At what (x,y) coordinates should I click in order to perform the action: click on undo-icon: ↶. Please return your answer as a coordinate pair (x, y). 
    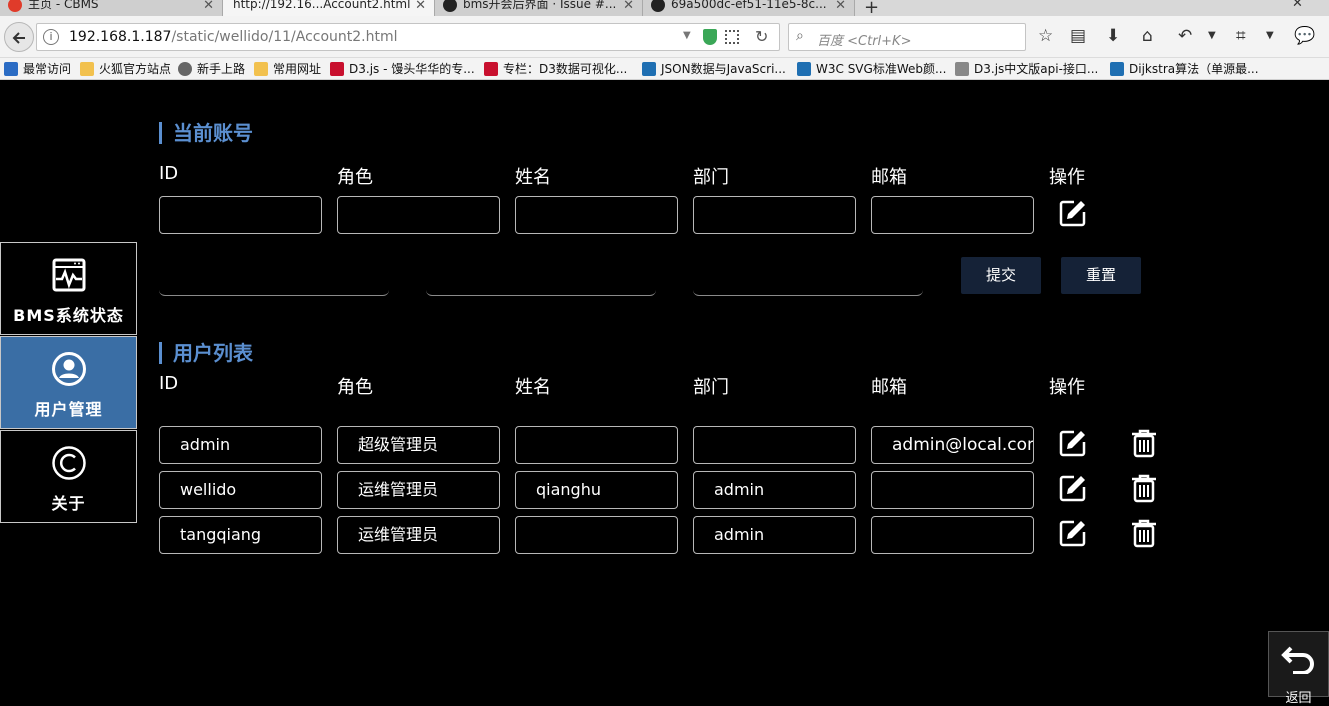
    Looking at the image, I should click on (1185, 36).